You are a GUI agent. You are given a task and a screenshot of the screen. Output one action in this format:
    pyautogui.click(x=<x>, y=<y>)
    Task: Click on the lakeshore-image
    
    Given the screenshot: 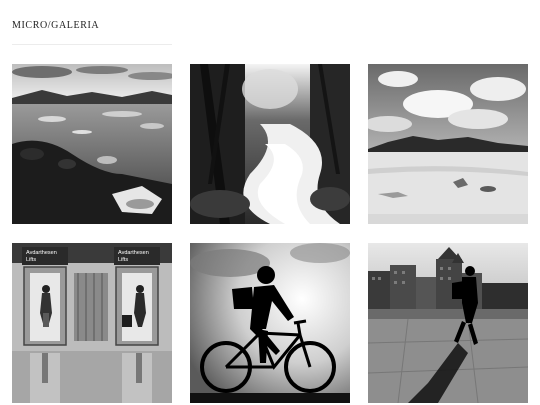 What is the action you would take?
    pyautogui.click(x=92, y=144)
    